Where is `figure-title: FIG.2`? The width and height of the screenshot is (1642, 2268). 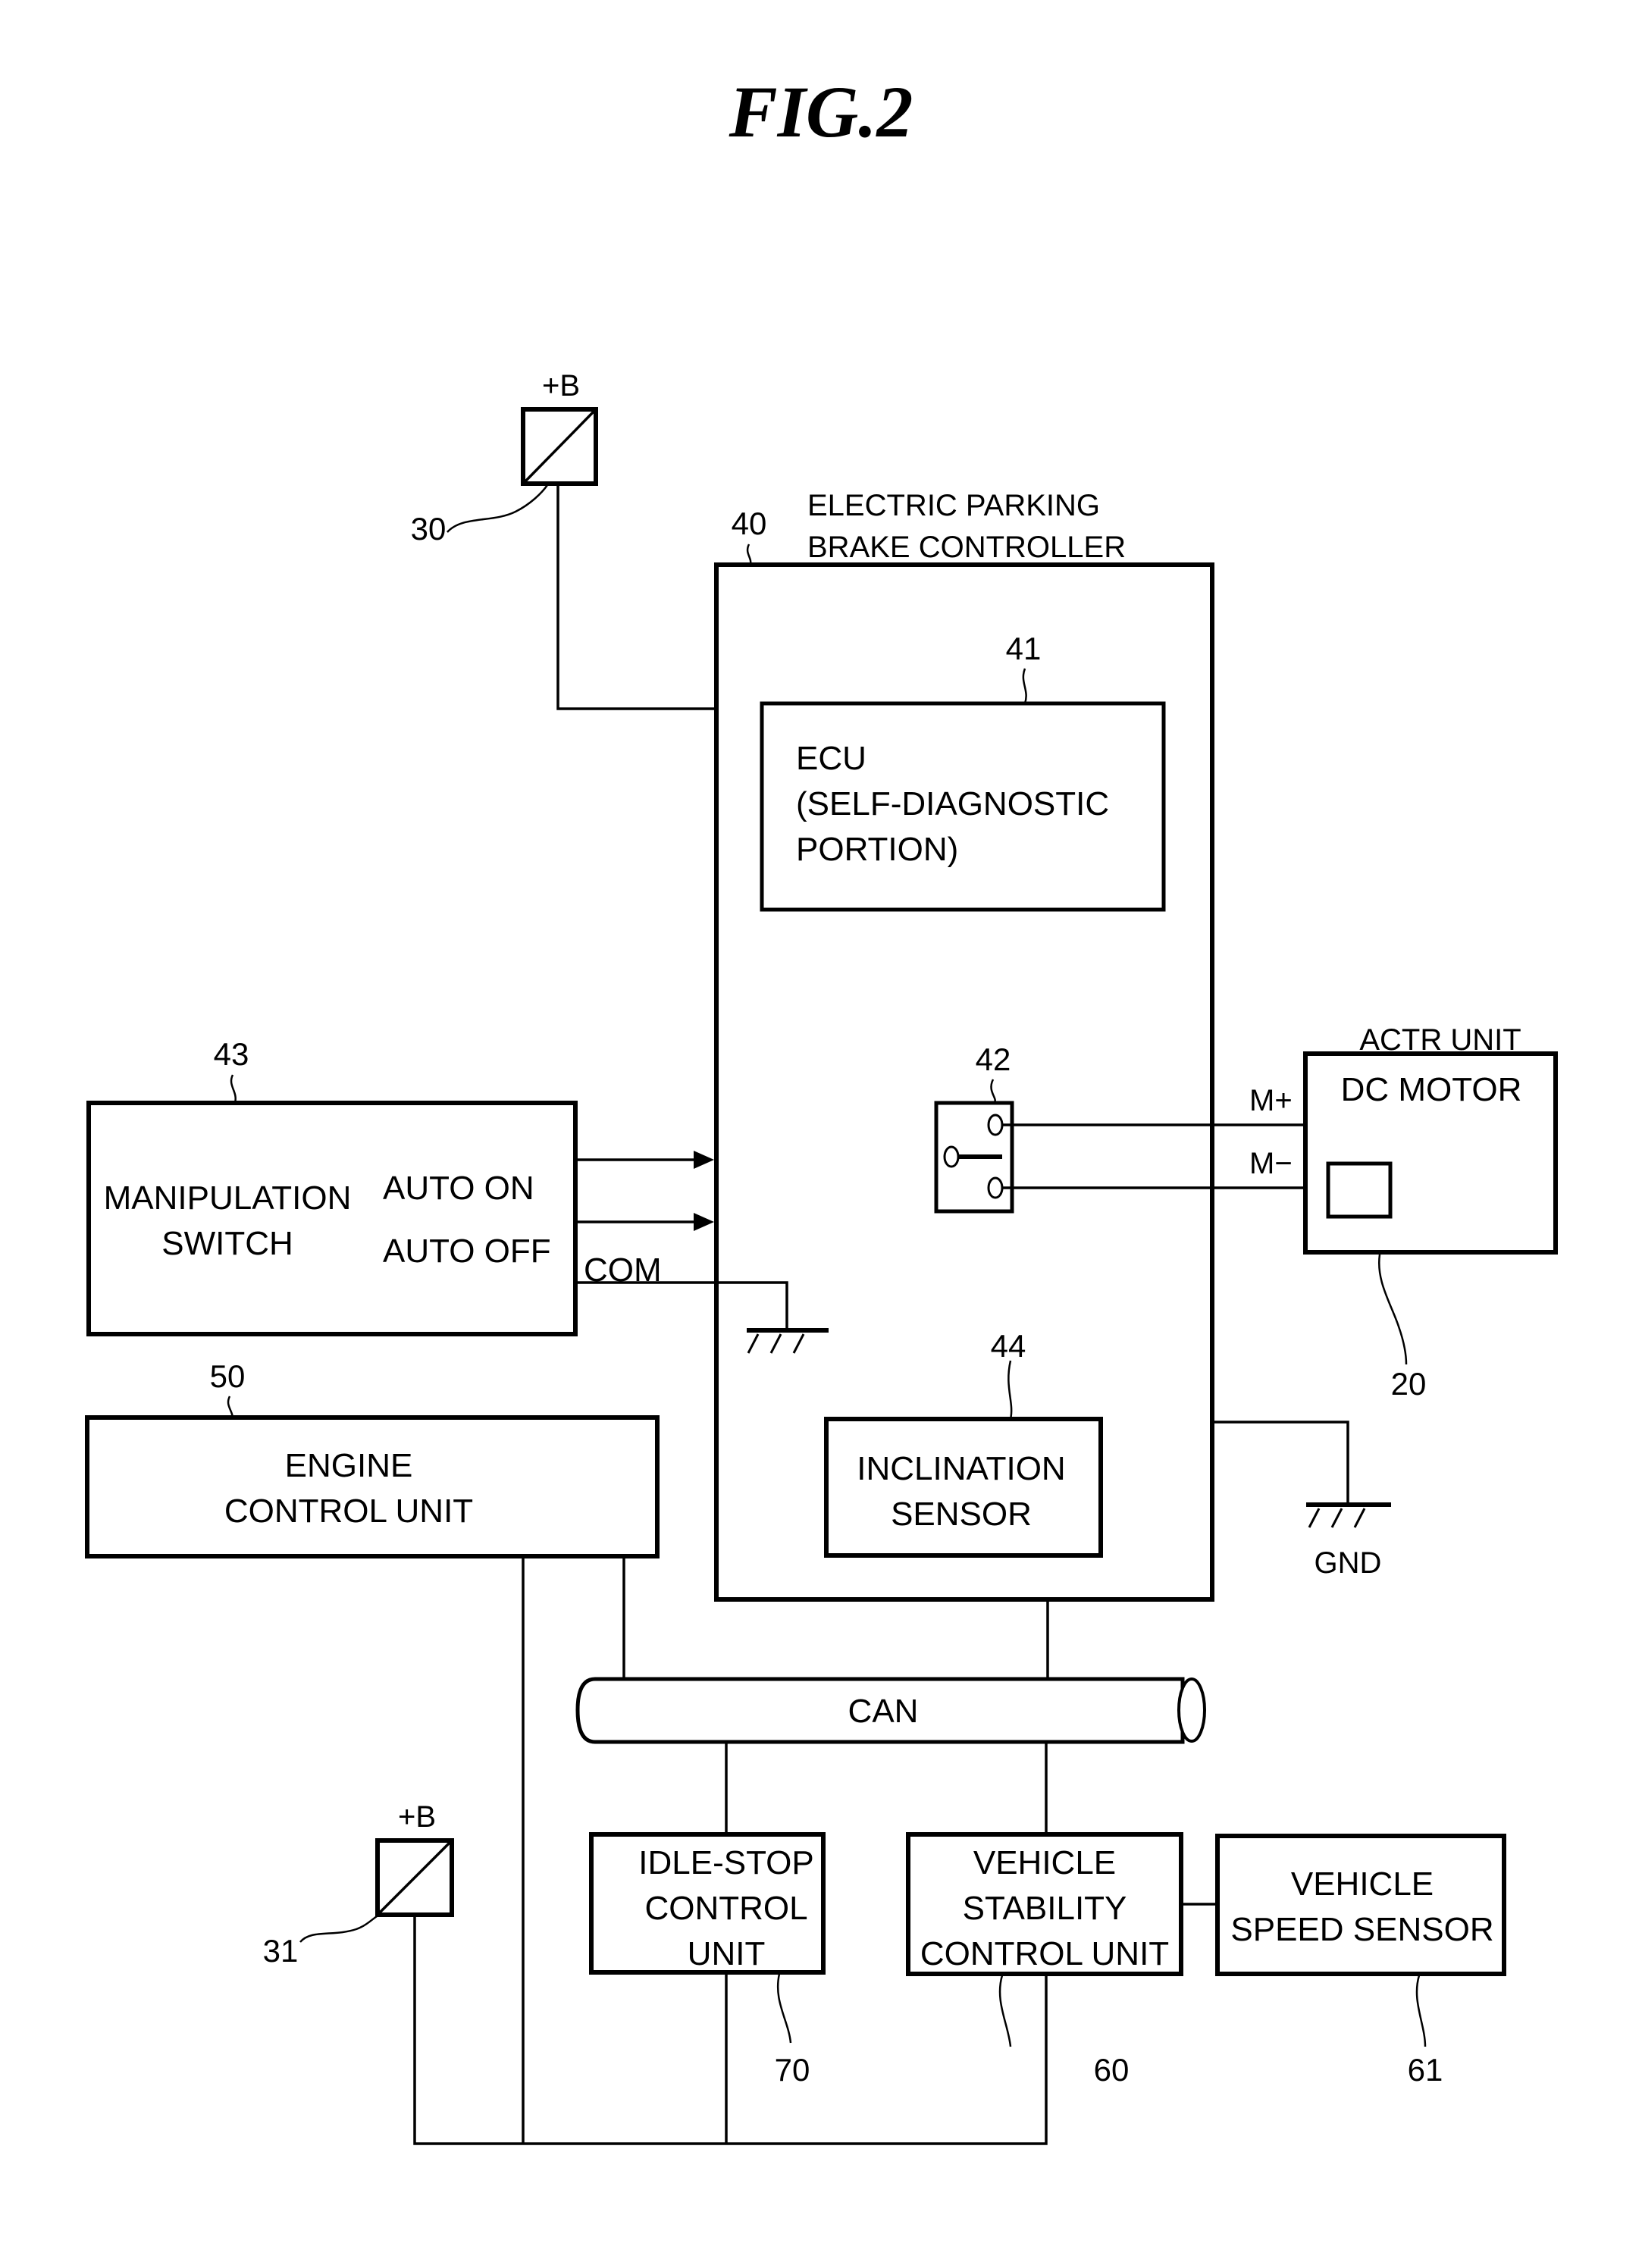
figure-title: FIG.2 is located at coordinates (821, 111).